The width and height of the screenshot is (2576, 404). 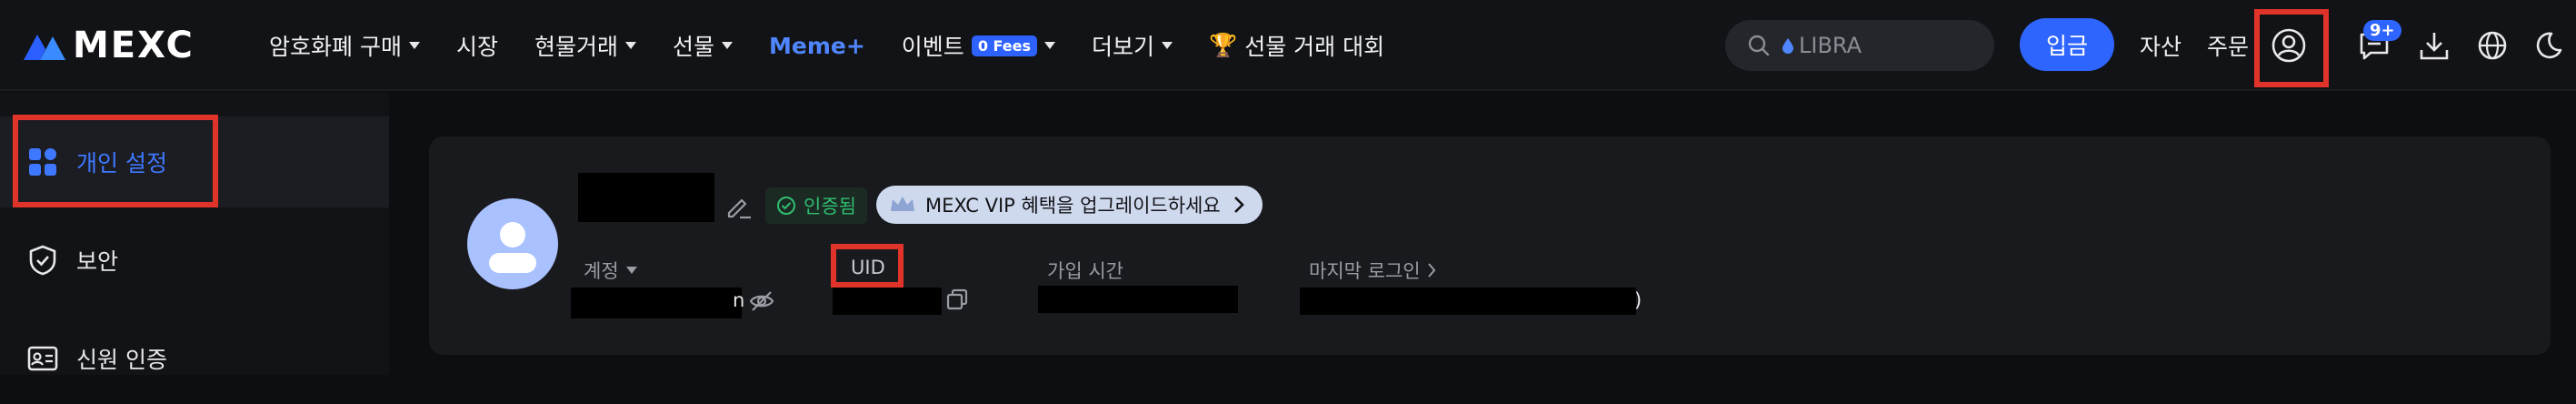 I want to click on nav-futures: 선물, so click(x=703, y=45).